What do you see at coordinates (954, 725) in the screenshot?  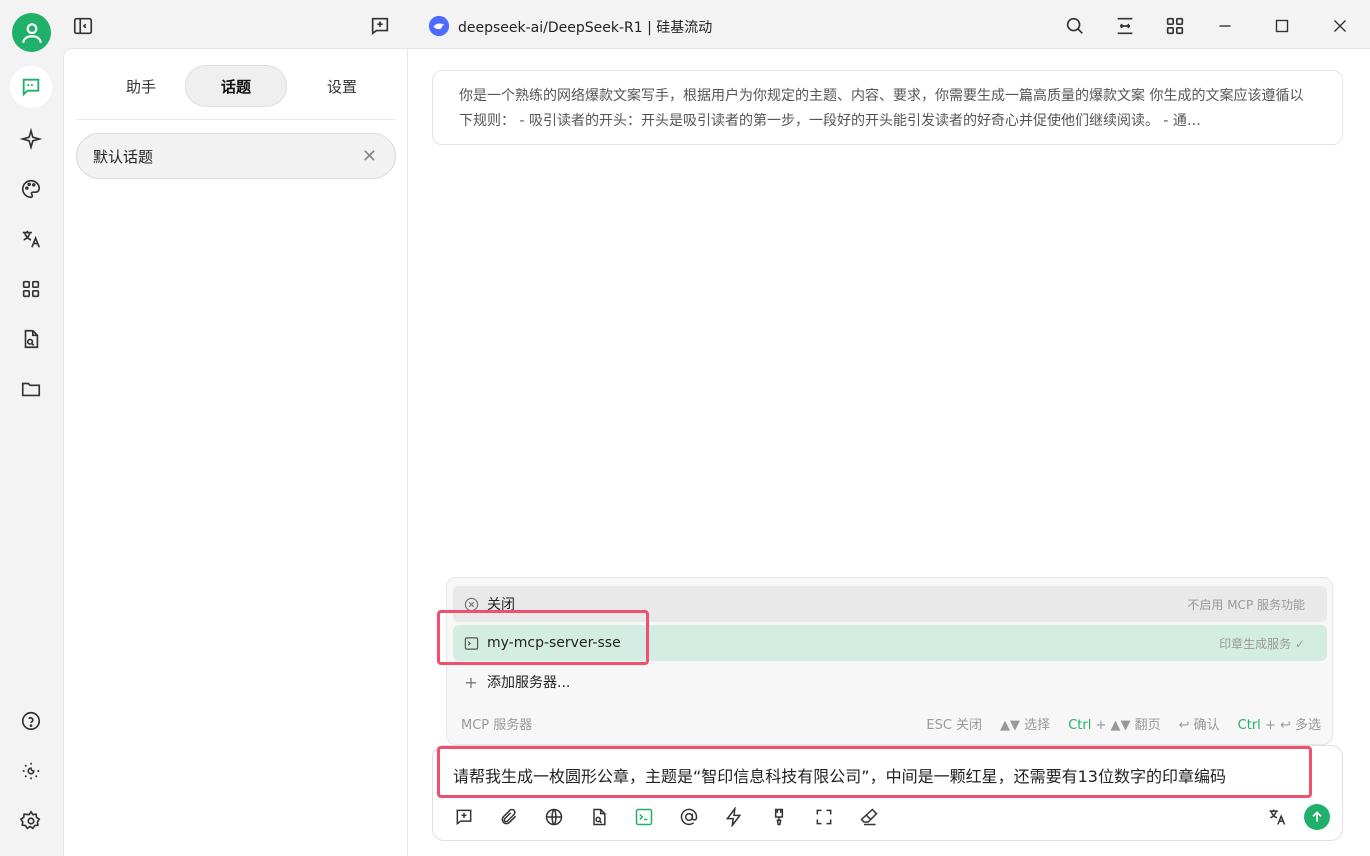 I see `hint-esc: ESC 关闭` at bounding box center [954, 725].